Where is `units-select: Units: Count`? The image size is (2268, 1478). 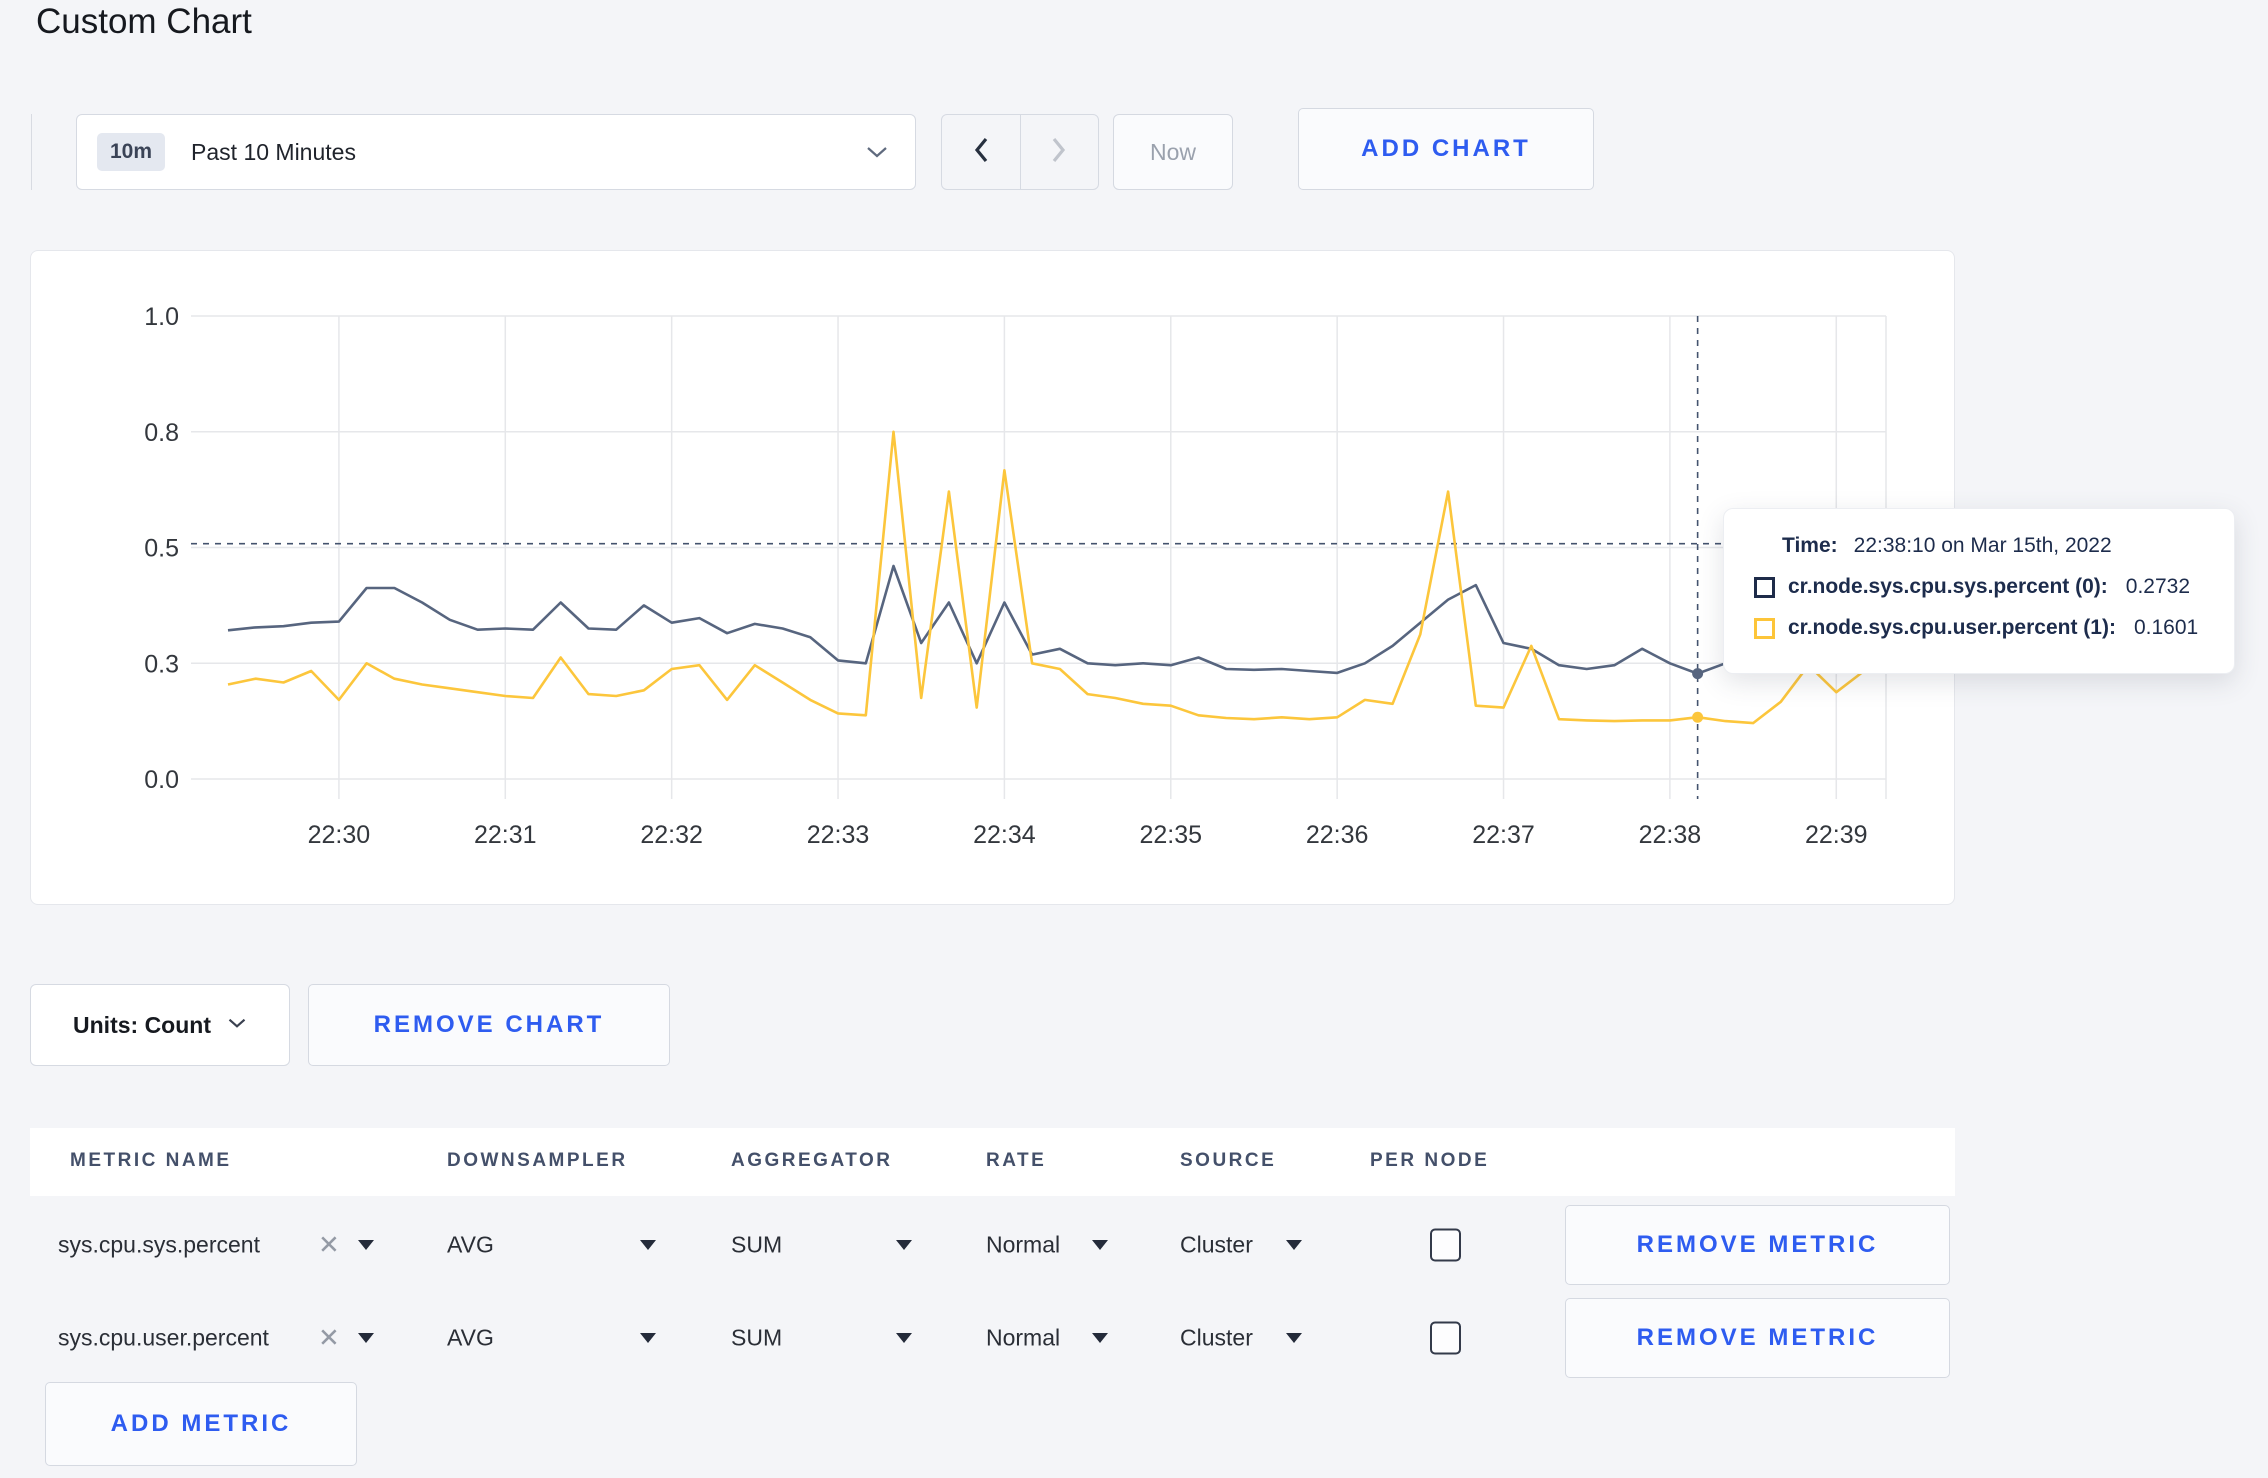 units-select: Units: Count is located at coordinates (160, 1025).